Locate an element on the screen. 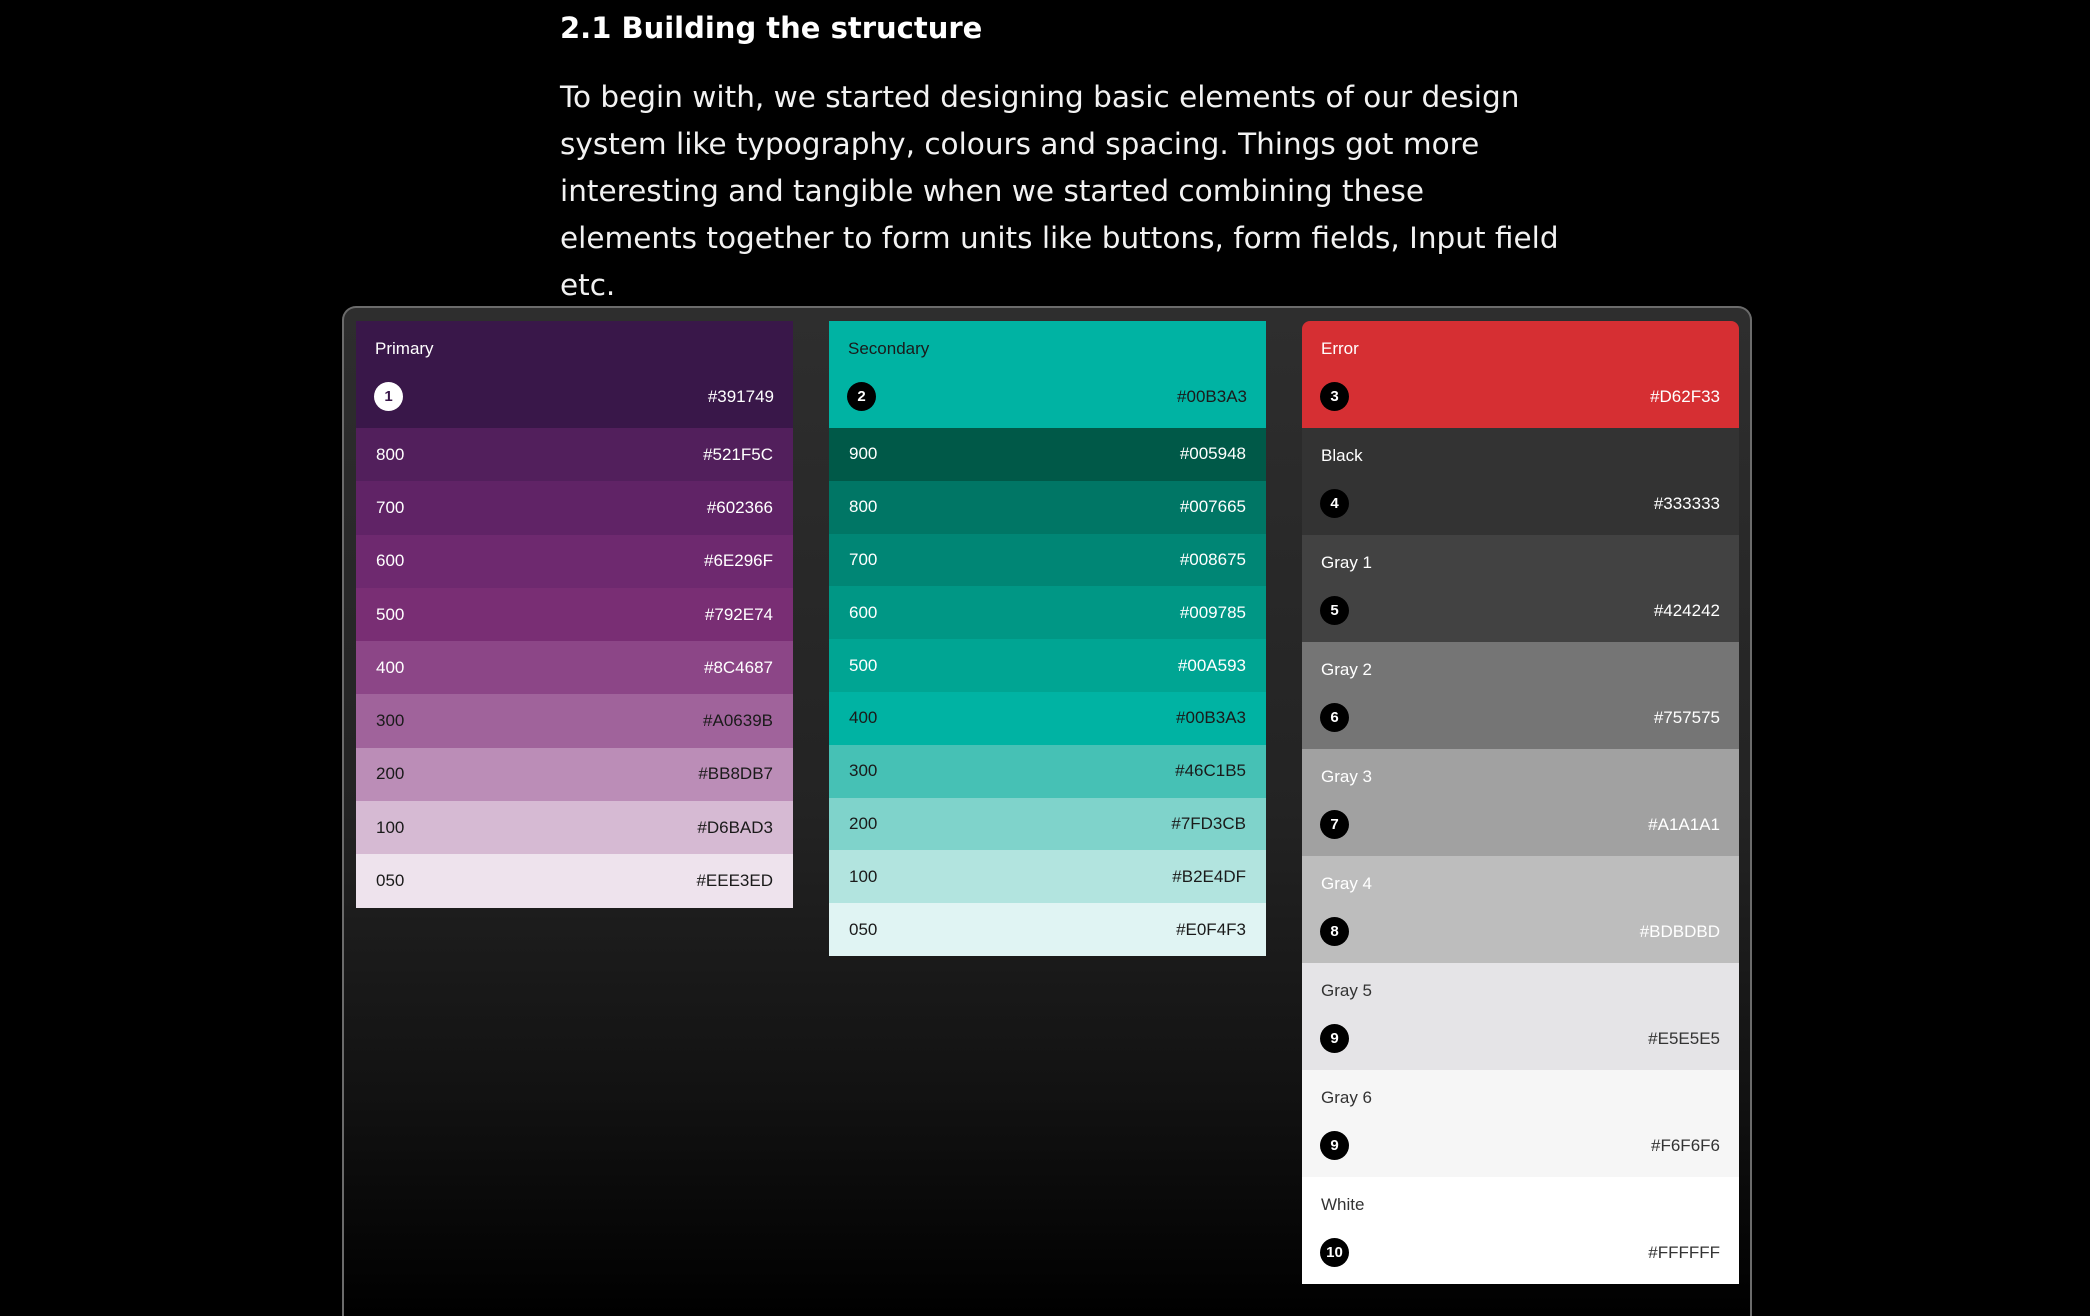 The height and width of the screenshot is (1316, 2090). swatch-hex: #424242 is located at coordinates (1686, 610).